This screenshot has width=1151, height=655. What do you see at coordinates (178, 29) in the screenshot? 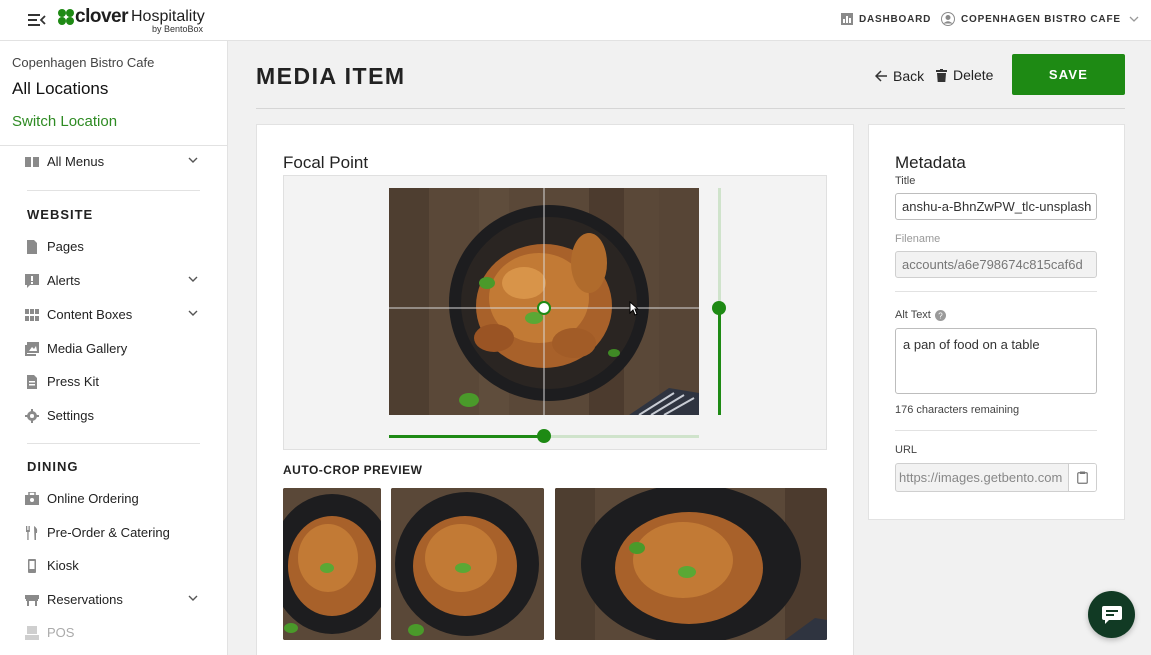
I see `logo-byline: by BentoBox` at bounding box center [178, 29].